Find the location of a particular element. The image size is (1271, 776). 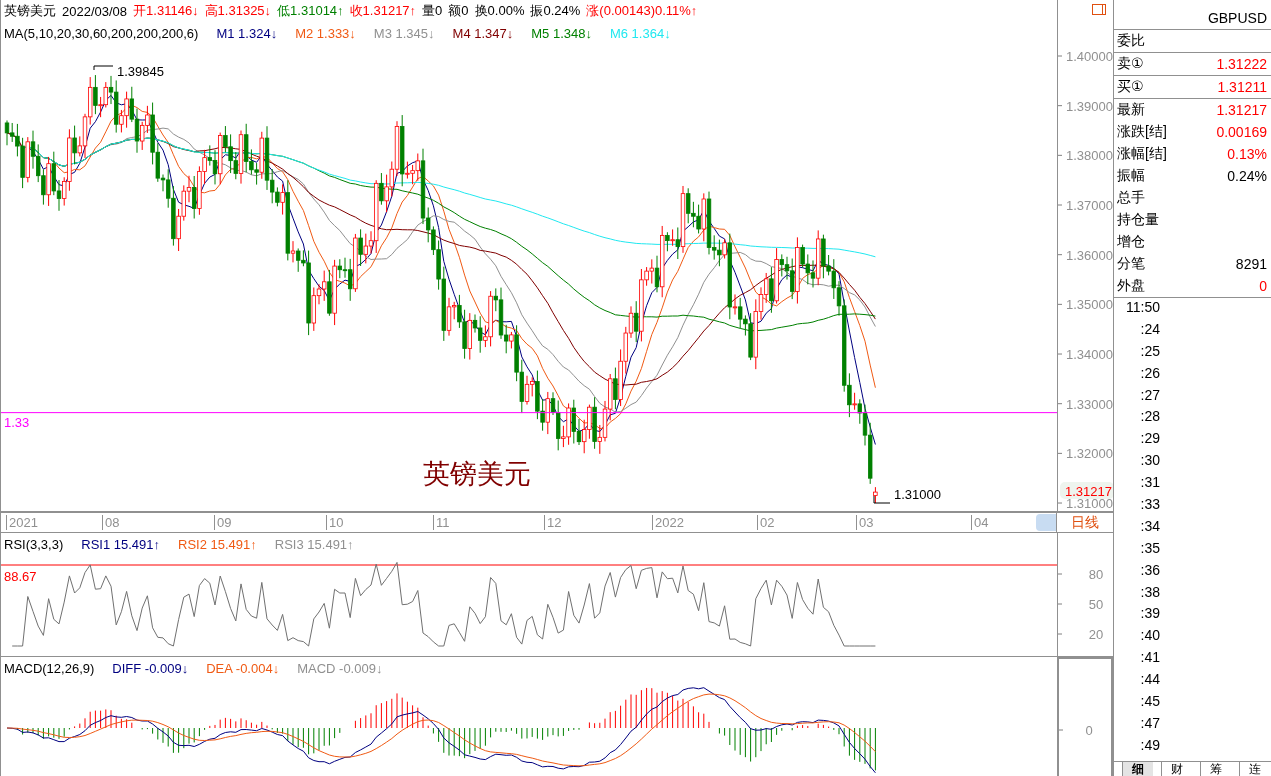

field-label: 持仓量 is located at coordinates (1138, 220).